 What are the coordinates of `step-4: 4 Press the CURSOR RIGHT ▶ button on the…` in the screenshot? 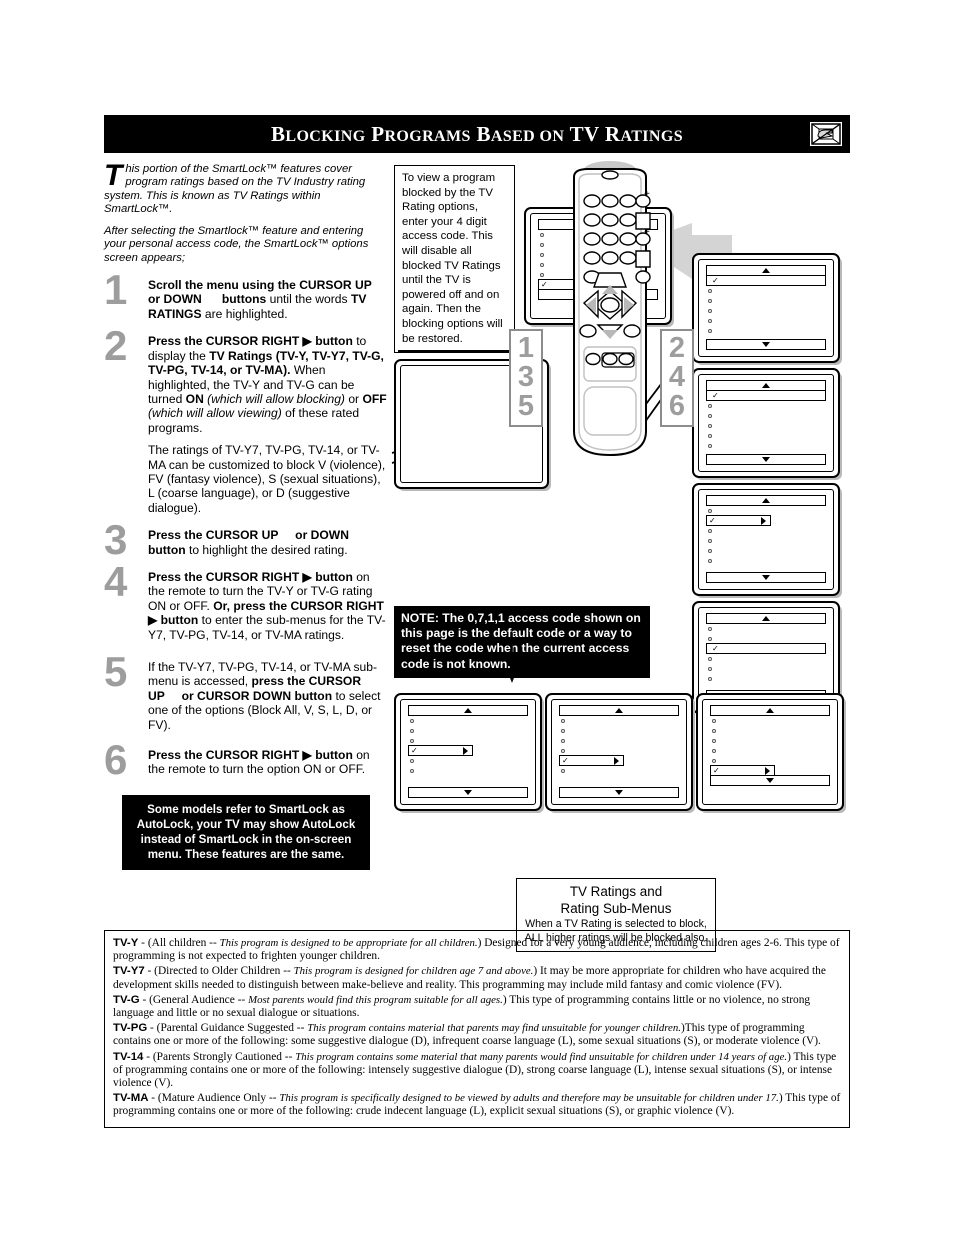 It's located at (245, 601).